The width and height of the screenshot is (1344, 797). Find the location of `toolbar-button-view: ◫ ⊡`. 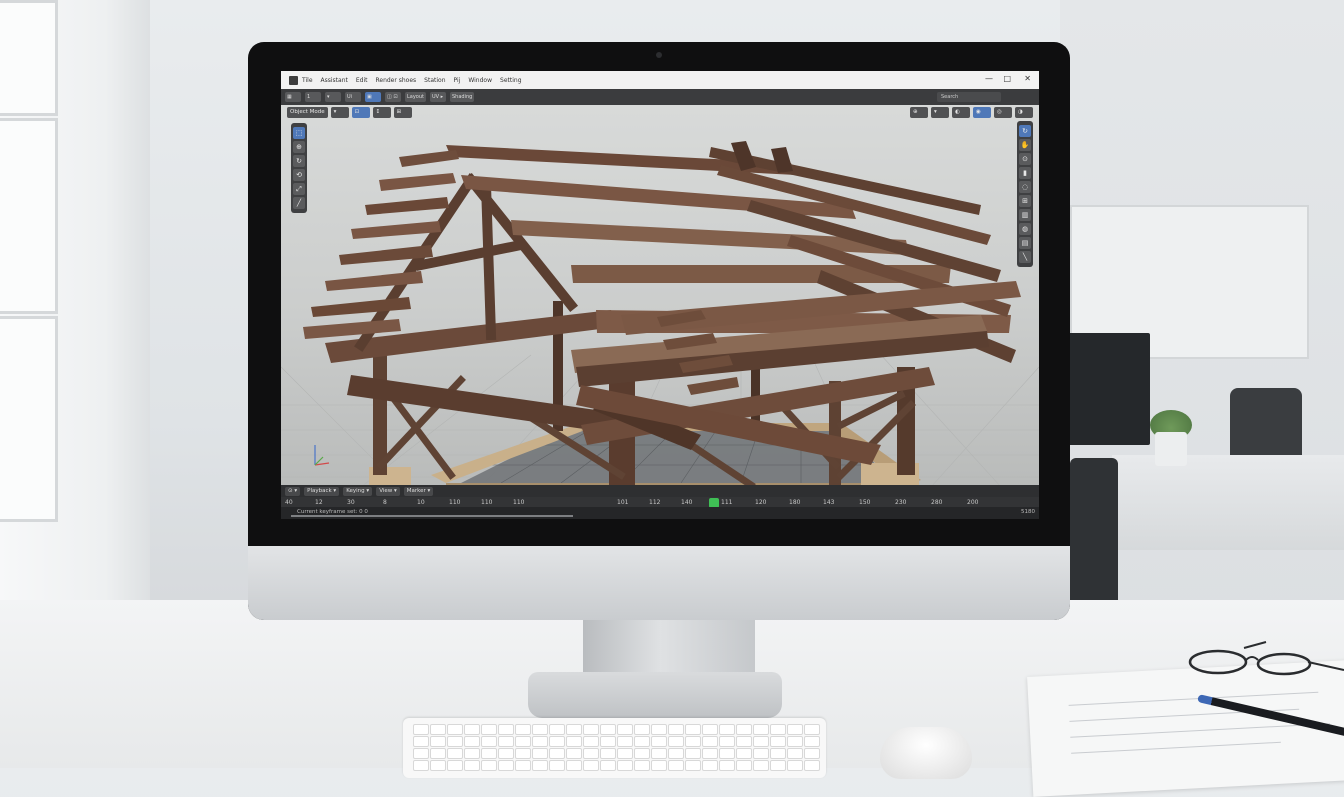

toolbar-button-view: ◫ ⊡ is located at coordinates (393, 97).